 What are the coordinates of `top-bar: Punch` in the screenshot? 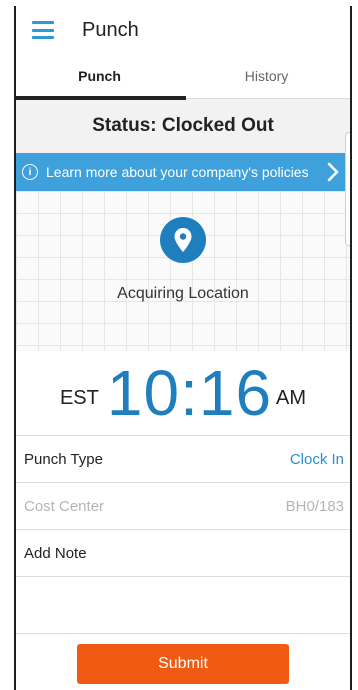 It's located at (183, 30).